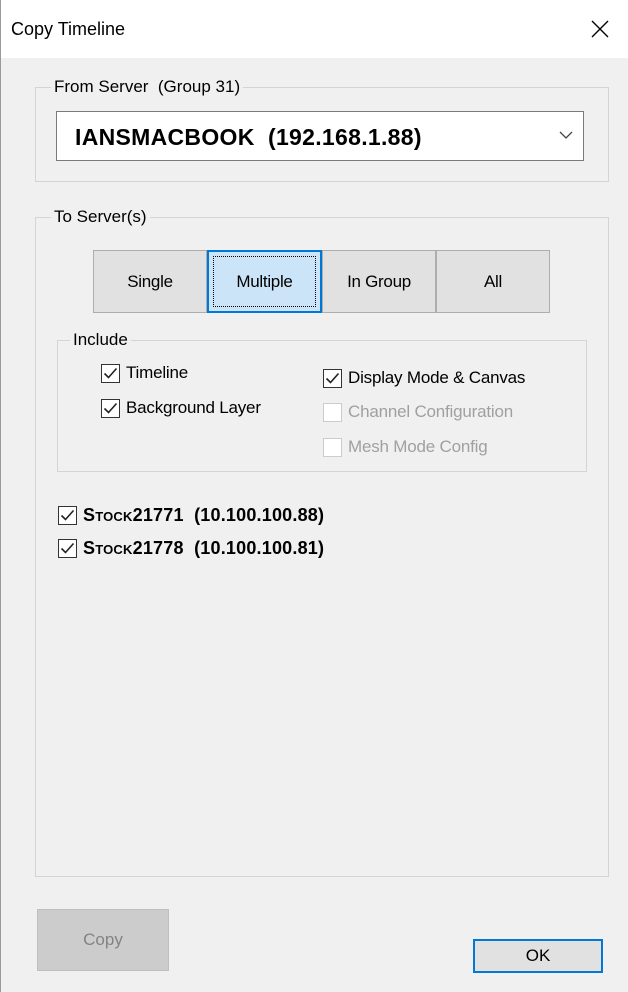 This screenshot has width=628, height=992. I want to click on chevron-down-icon, so click(566, 135).